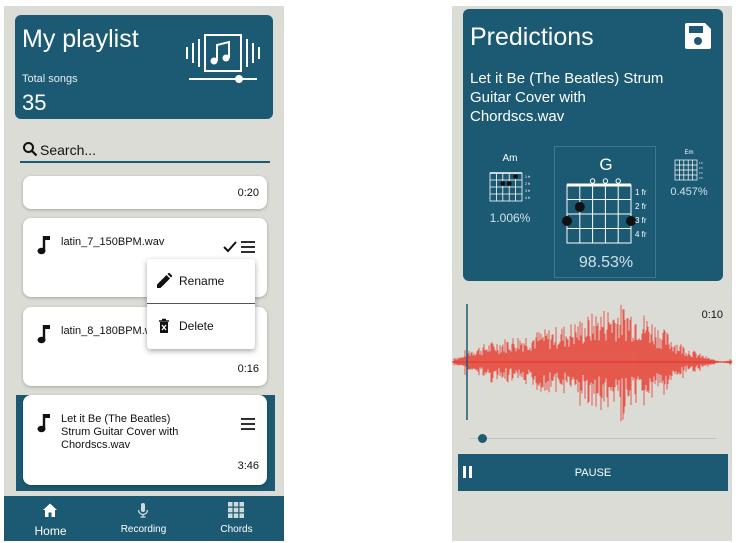  What do you see at coordinates (248, 193) in the screenshot?
I see `song-duration: 0:20` at bounding box center [248, 193].